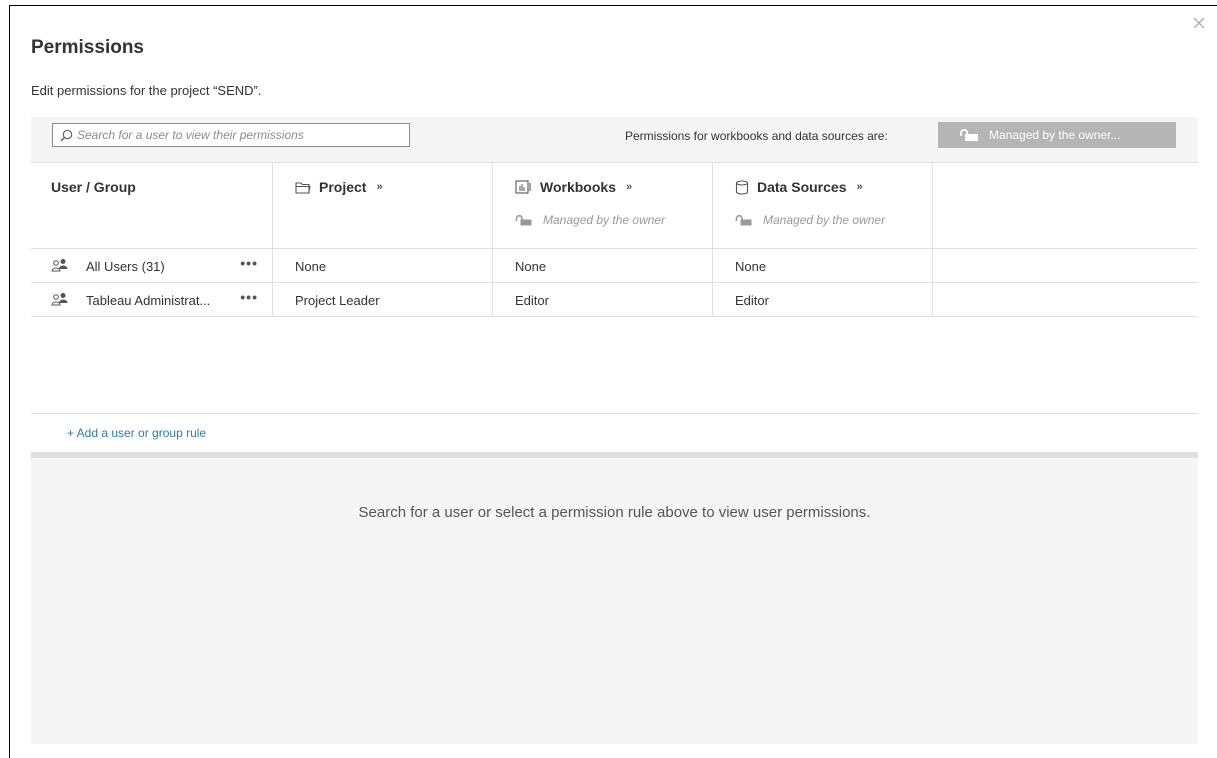 This screenshot has height=758, width=1217. What do you see at coordinates (823, 299) in the screenshot?
I see `datasources-cell: Editor` at bounding box center [823, 299].